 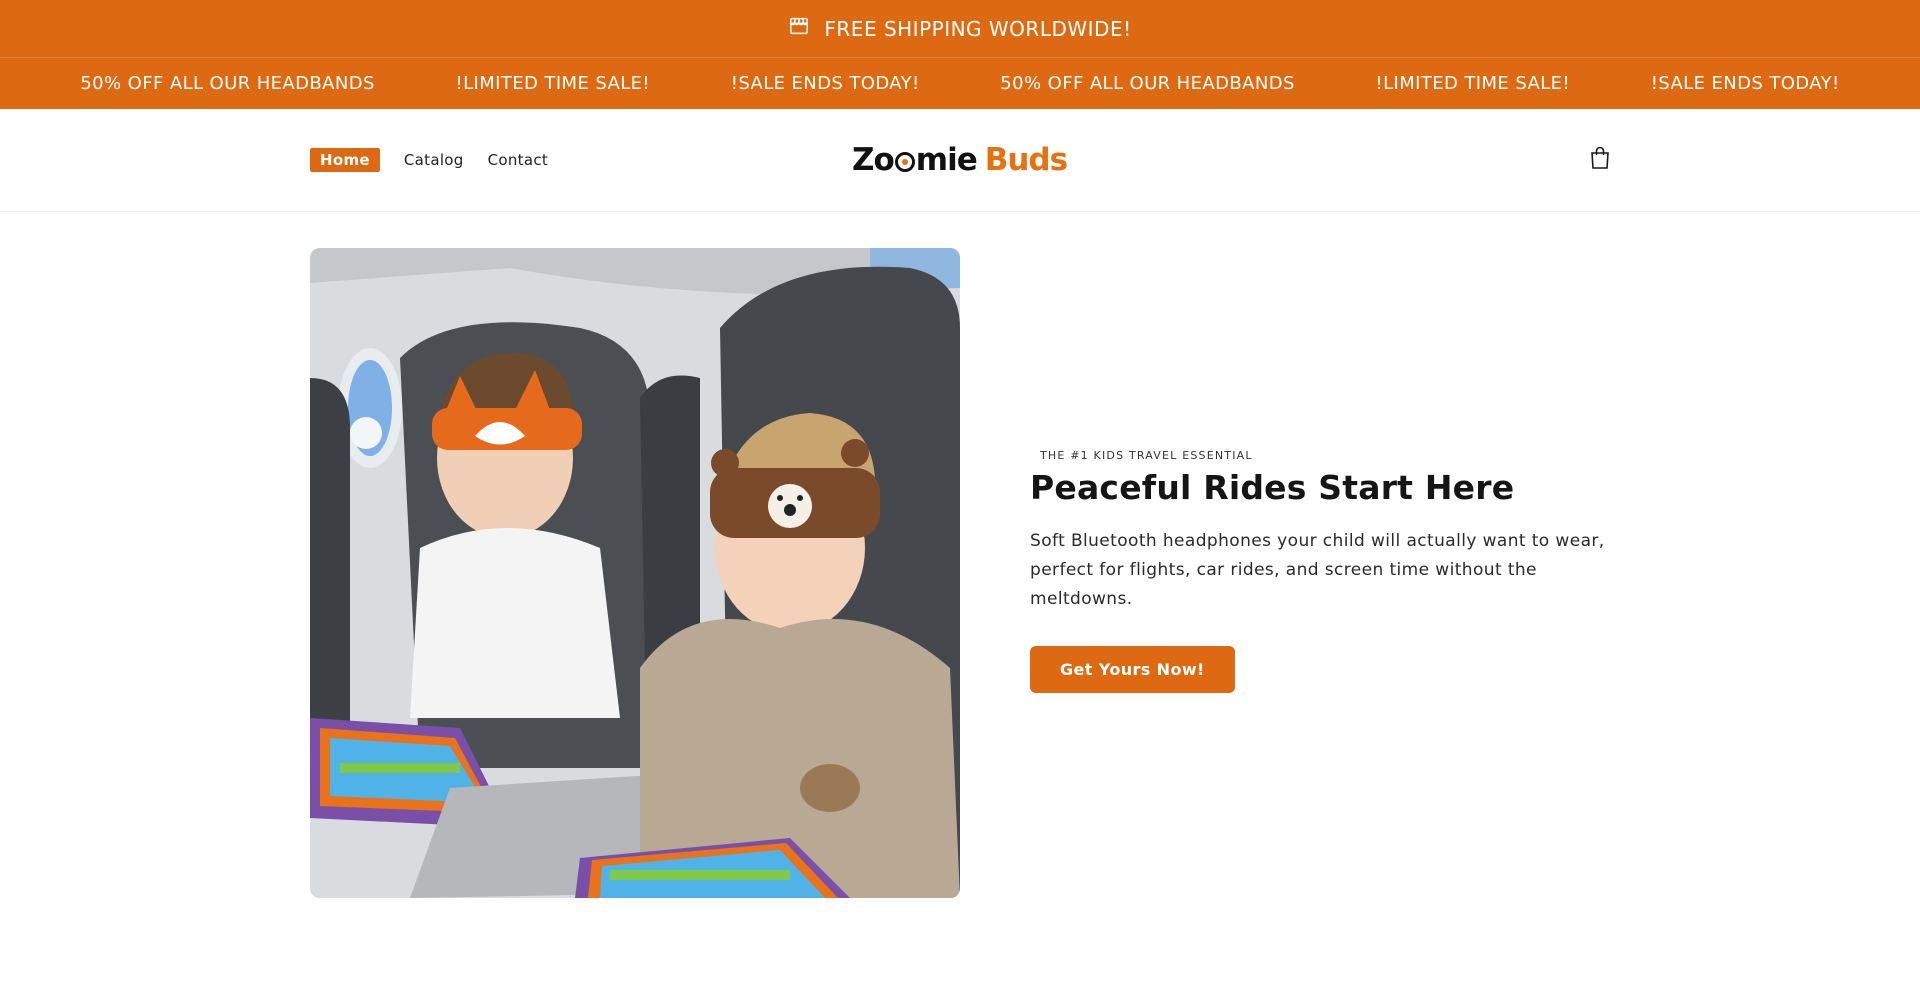 I want to click on logo-text-a: Zo, so click(x=873, y=160).